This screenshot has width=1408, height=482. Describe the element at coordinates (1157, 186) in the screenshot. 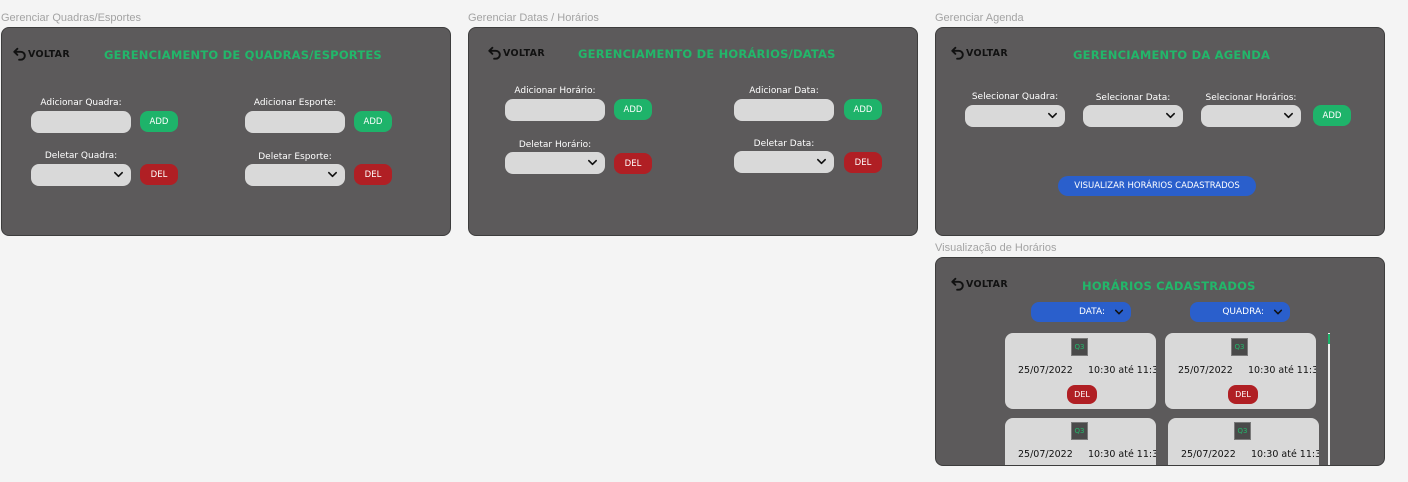

I see `view-schedules-button: VISUALIZAR HORÁRIOS CADASTRADOS` at that location.